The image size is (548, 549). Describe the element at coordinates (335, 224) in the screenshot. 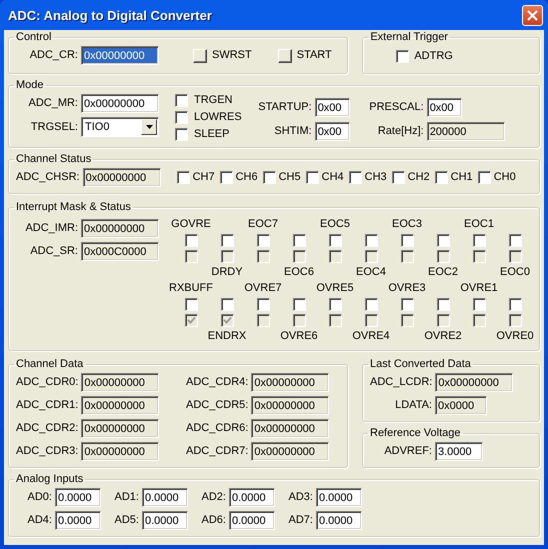

I see `bit-label: EOC5` at that location.